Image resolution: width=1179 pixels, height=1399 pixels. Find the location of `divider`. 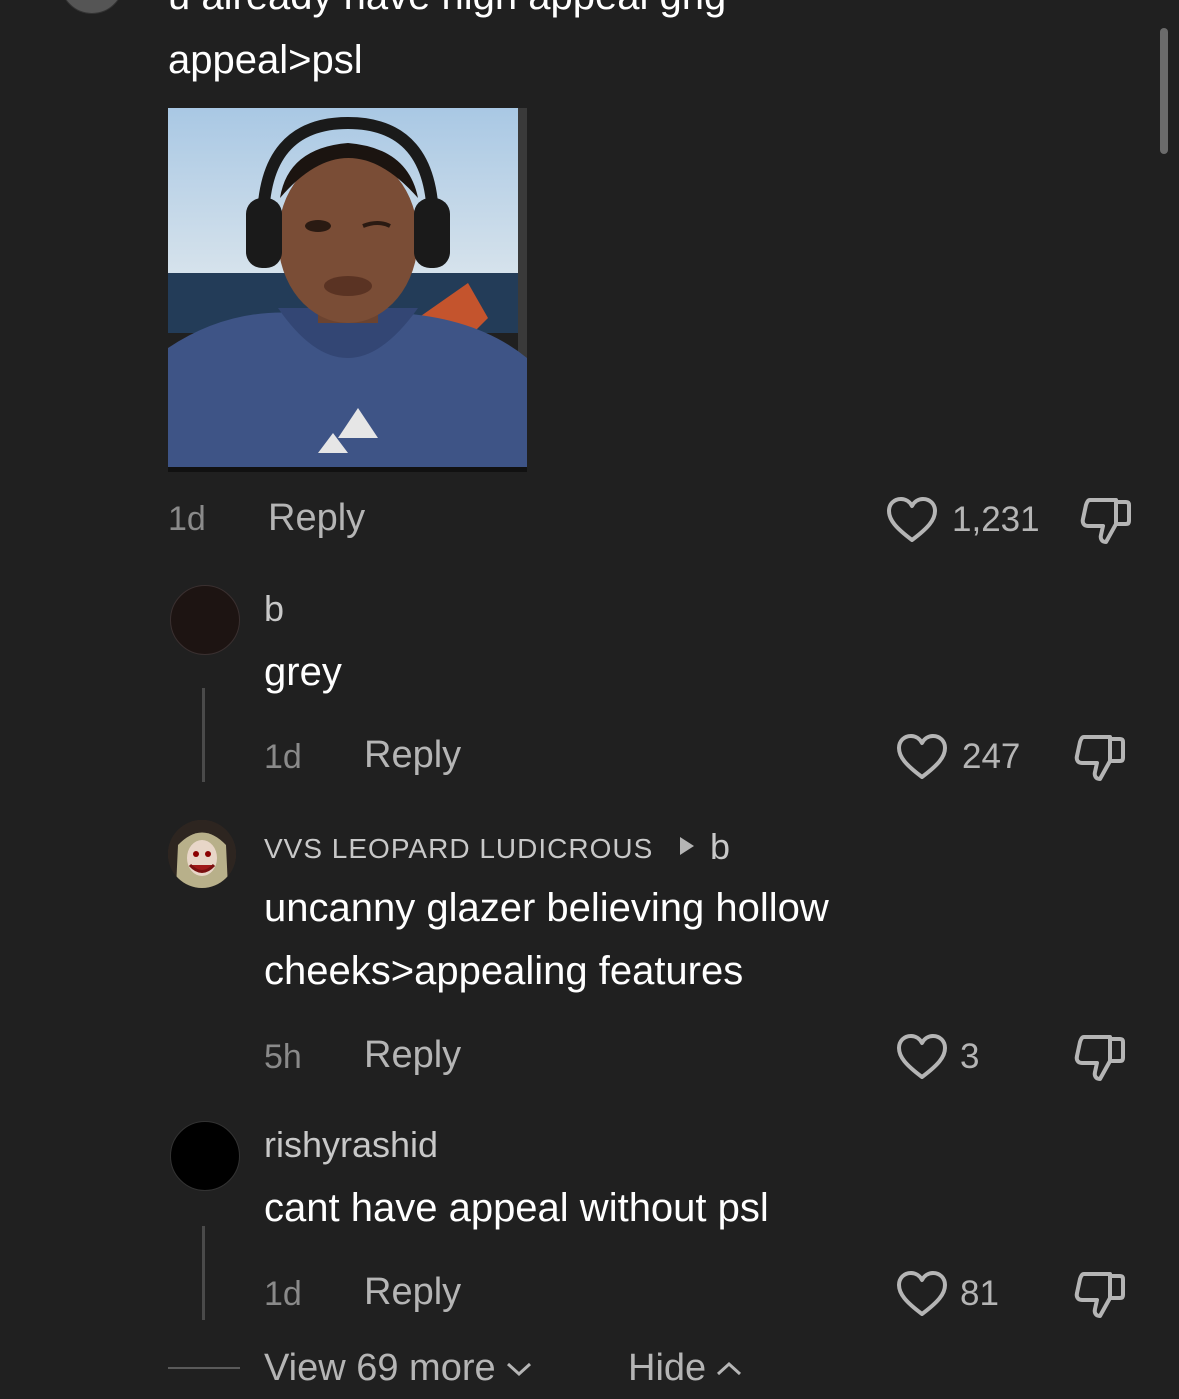

divider is located at coordinates (204, 1368).